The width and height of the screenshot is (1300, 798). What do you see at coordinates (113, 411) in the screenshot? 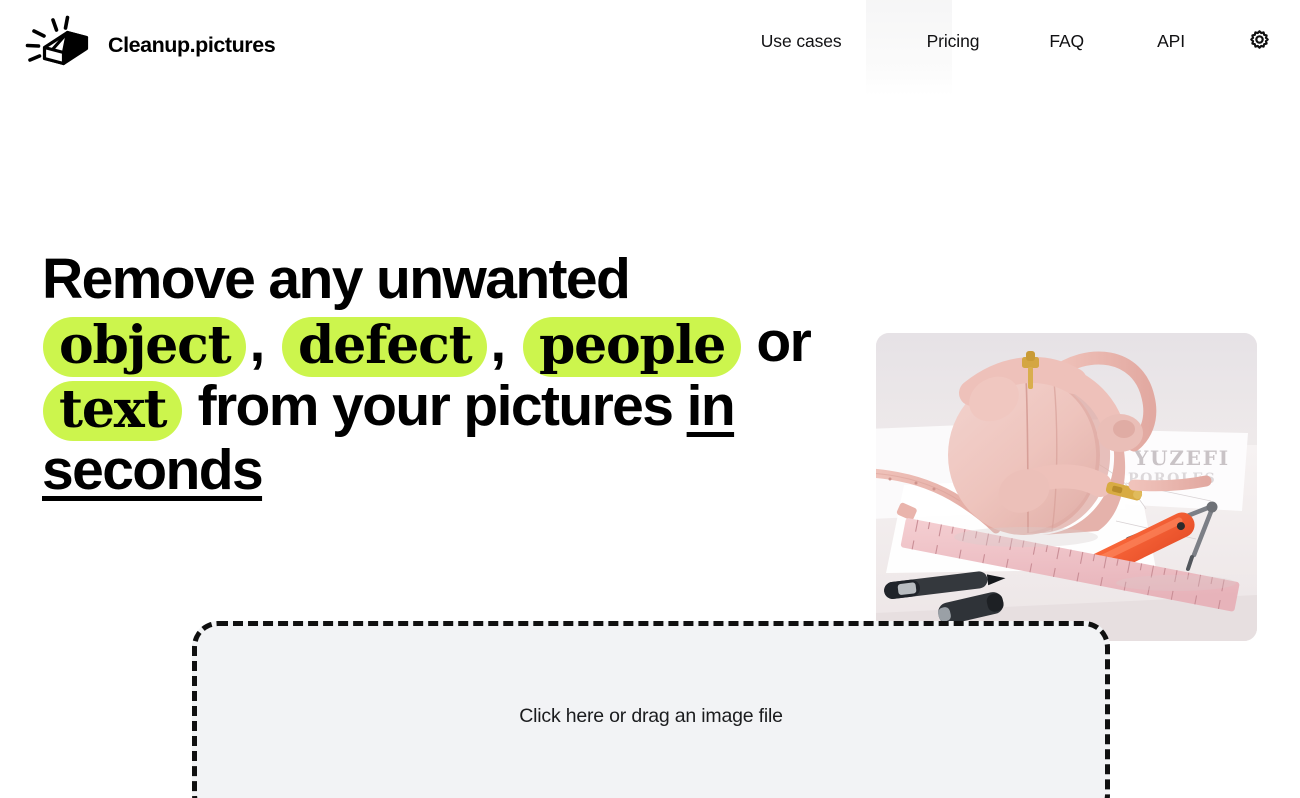
I see `headline-highlight-text: text` at bounding box center [113, 411].